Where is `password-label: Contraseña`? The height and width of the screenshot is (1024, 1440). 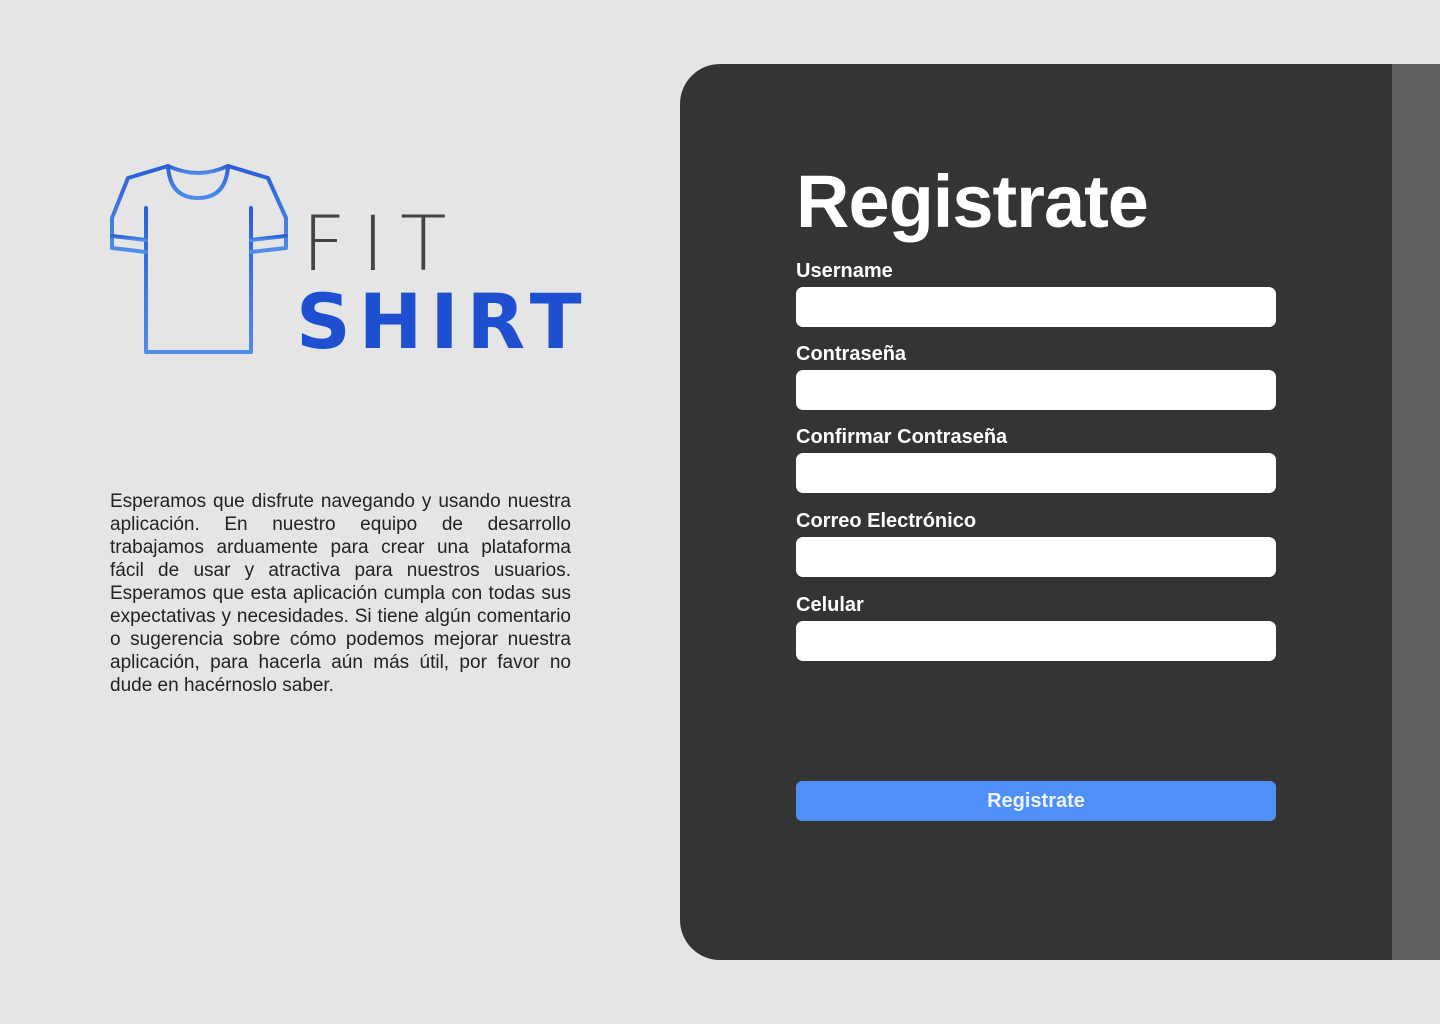
password-label: Contraseña is located at coordinates (851, 354).